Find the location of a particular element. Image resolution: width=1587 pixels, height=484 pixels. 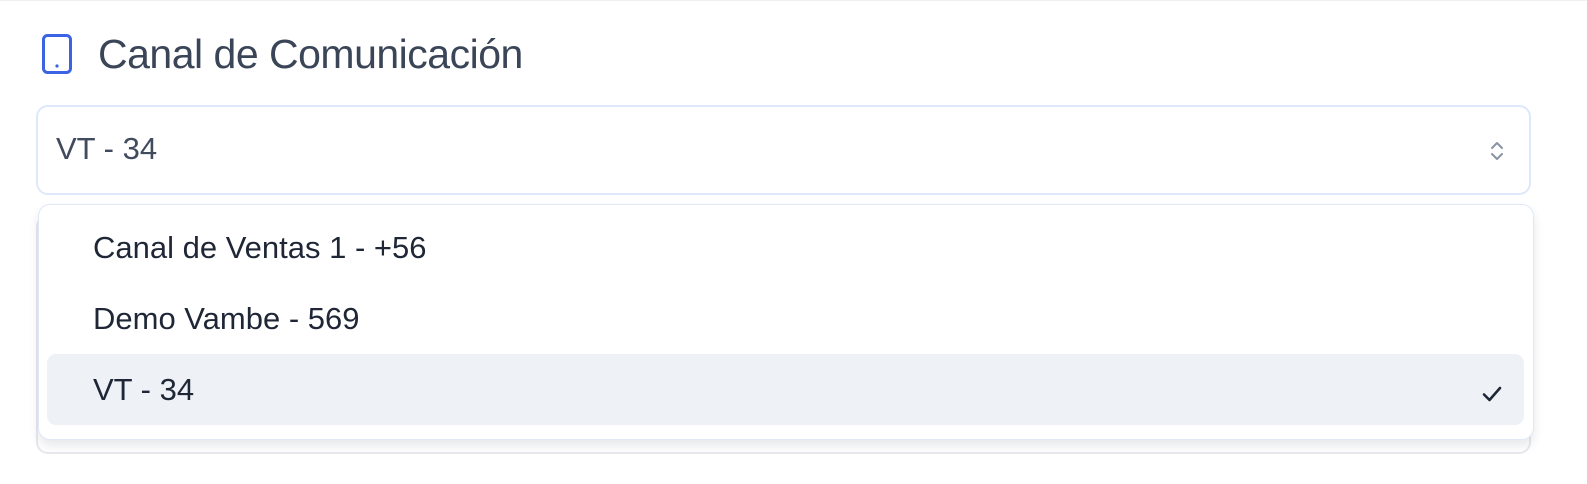

channel-option-canal-de-ventas: Canal de Ventas 1 - +56 is located at coordinates (785, 247).